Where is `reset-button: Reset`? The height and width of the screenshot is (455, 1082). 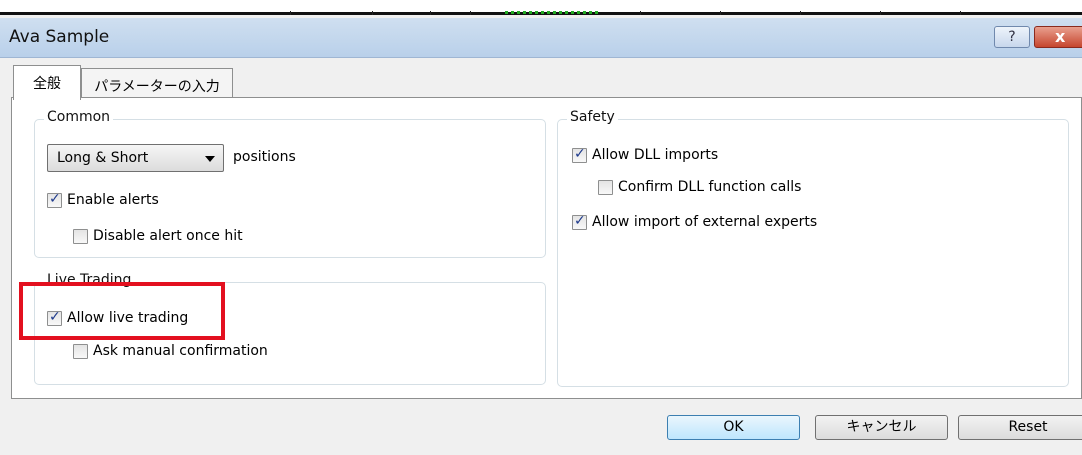
reset-button: Reset is located at coordinates (1020, 427).